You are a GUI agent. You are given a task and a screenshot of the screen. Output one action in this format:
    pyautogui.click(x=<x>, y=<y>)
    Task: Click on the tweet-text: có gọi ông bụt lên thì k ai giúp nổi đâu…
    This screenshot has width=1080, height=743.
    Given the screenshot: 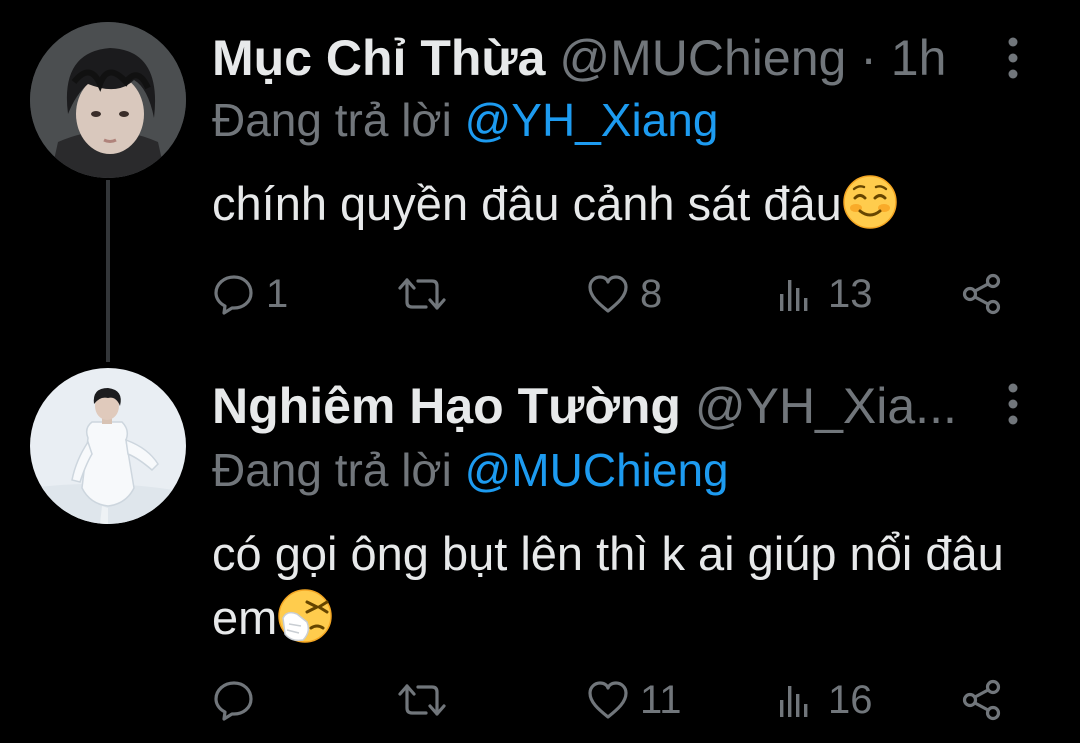 What is the action you would take?
    pyautogui.click(x=627, y=586)
    